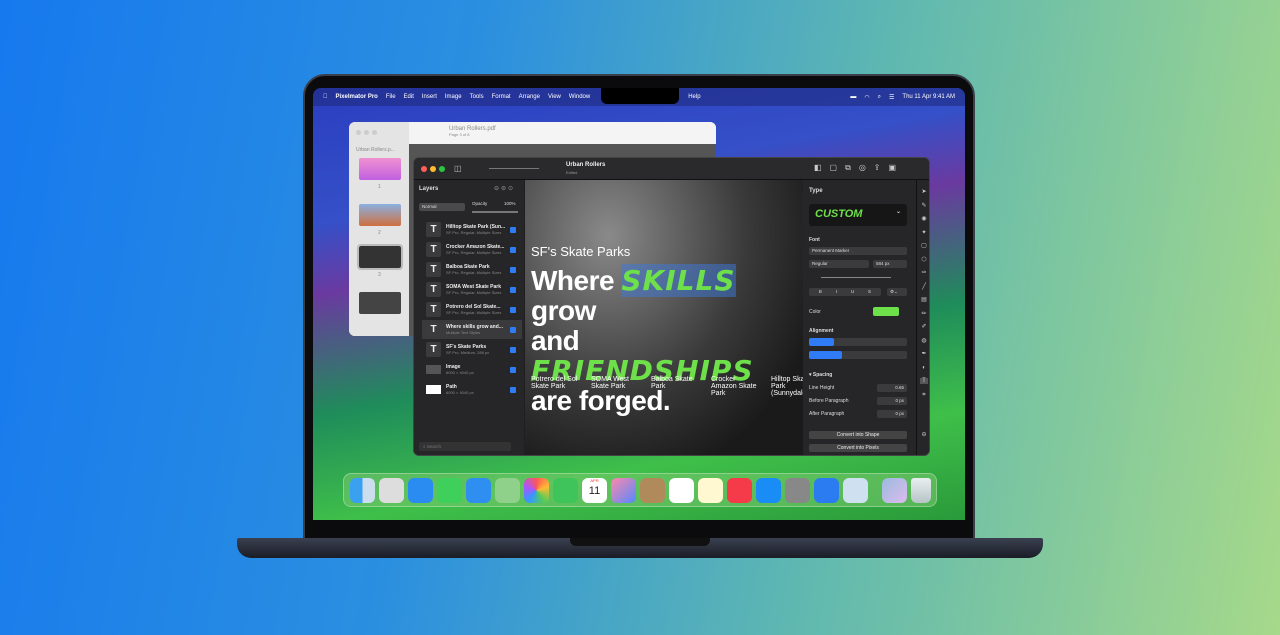  I want to click on dock-notes, so click(710, 490).